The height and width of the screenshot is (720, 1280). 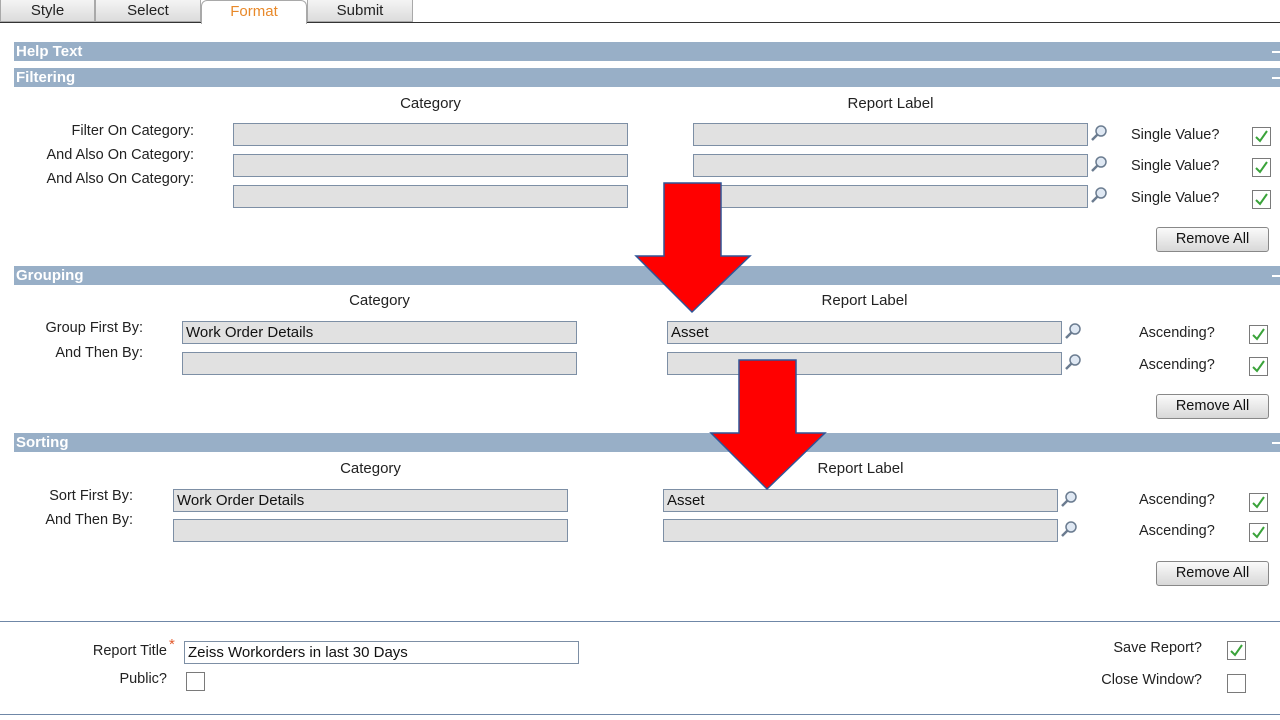 What do you see at coordinates (647, 51) in the screenshot?
I see `help-text-header: Help Text` at bounding box center [647, 51].